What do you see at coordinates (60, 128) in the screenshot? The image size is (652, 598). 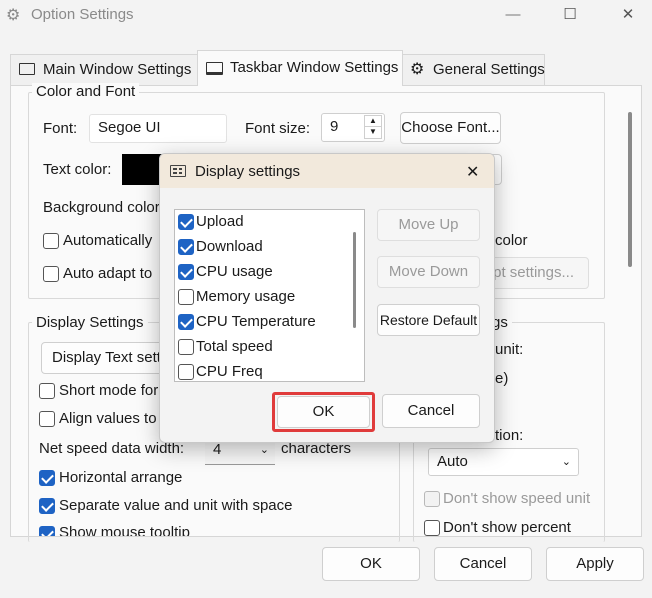 I see `font-label: Font:` at bounding box center [60, 128].